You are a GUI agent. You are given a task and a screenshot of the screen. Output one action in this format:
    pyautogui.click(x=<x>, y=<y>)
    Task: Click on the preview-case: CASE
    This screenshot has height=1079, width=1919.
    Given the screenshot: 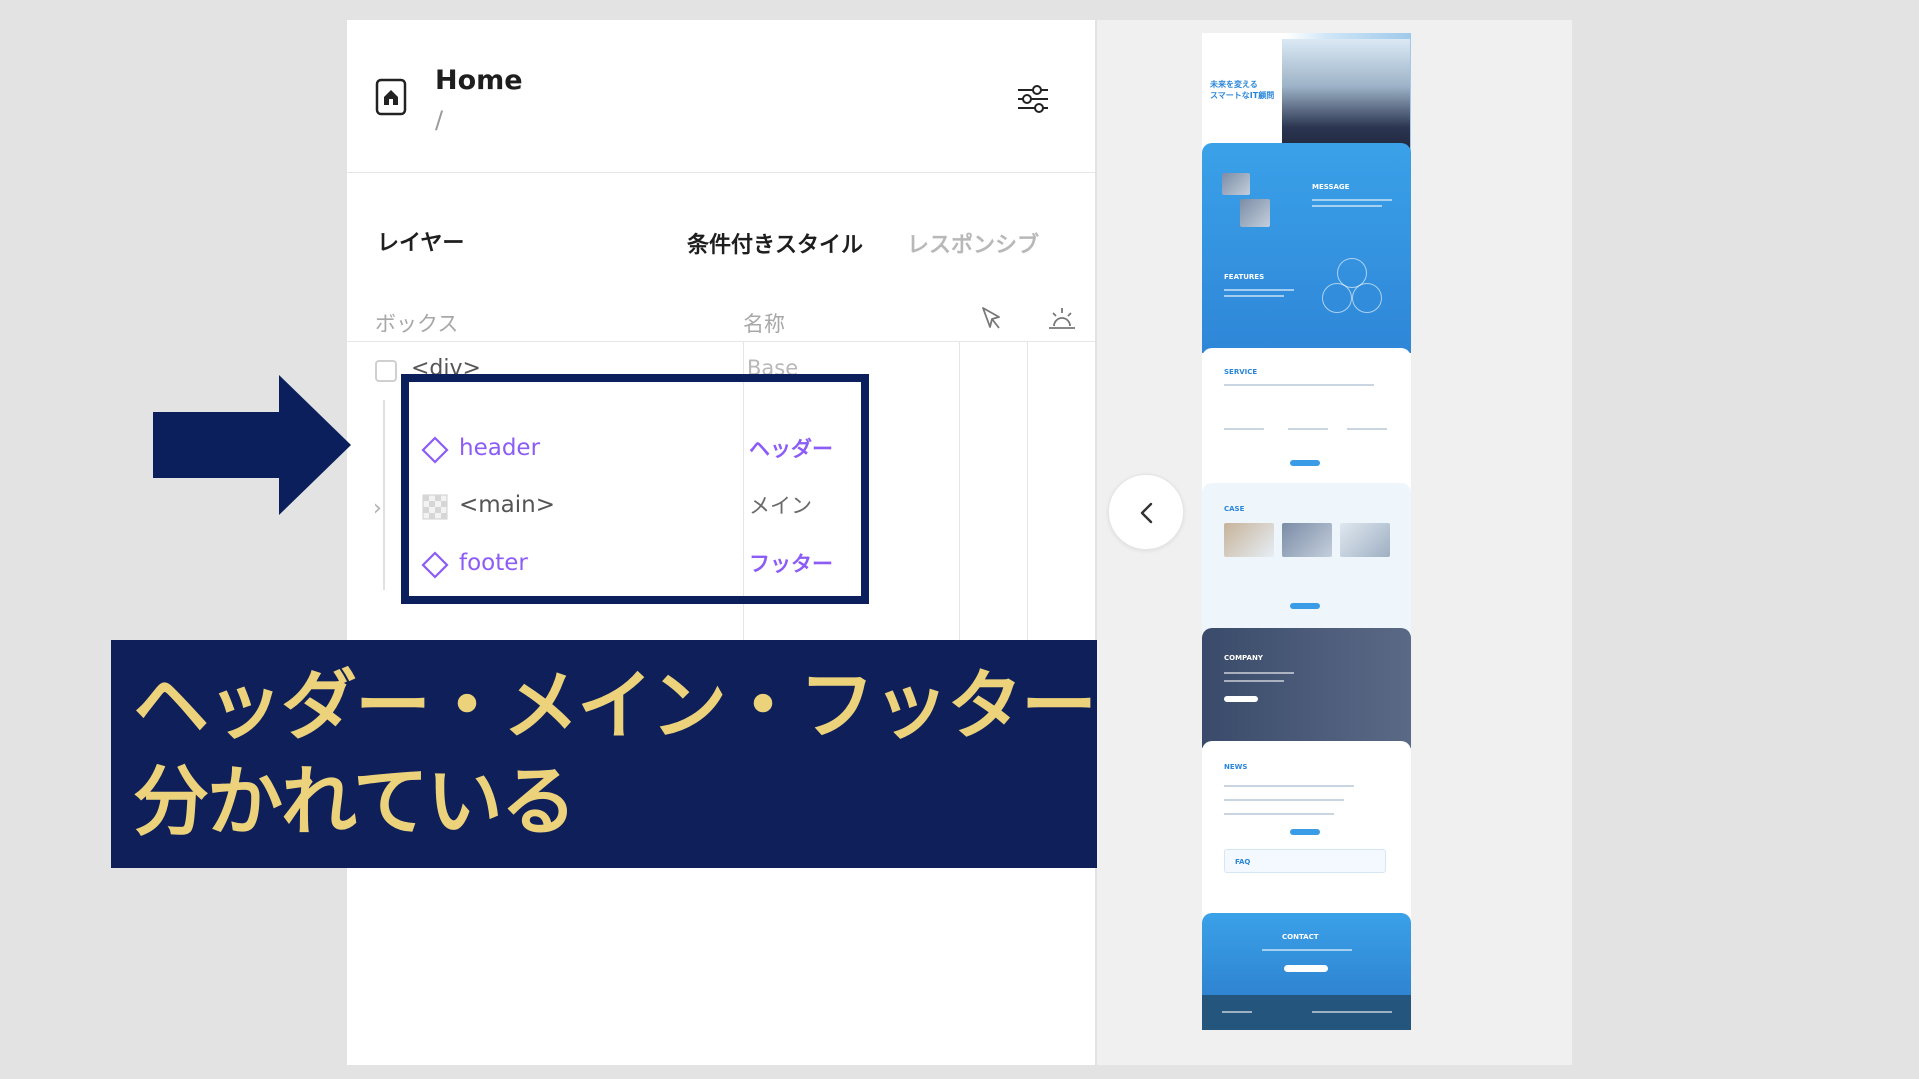 What is the action you would take?
    pyautogui.click(x=1306, y=558)
    